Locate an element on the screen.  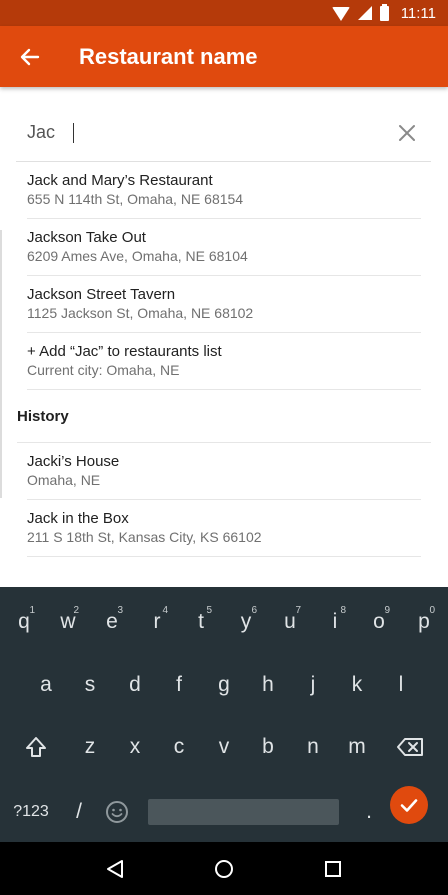
navigation-bar is located at coordinates (224, 868).